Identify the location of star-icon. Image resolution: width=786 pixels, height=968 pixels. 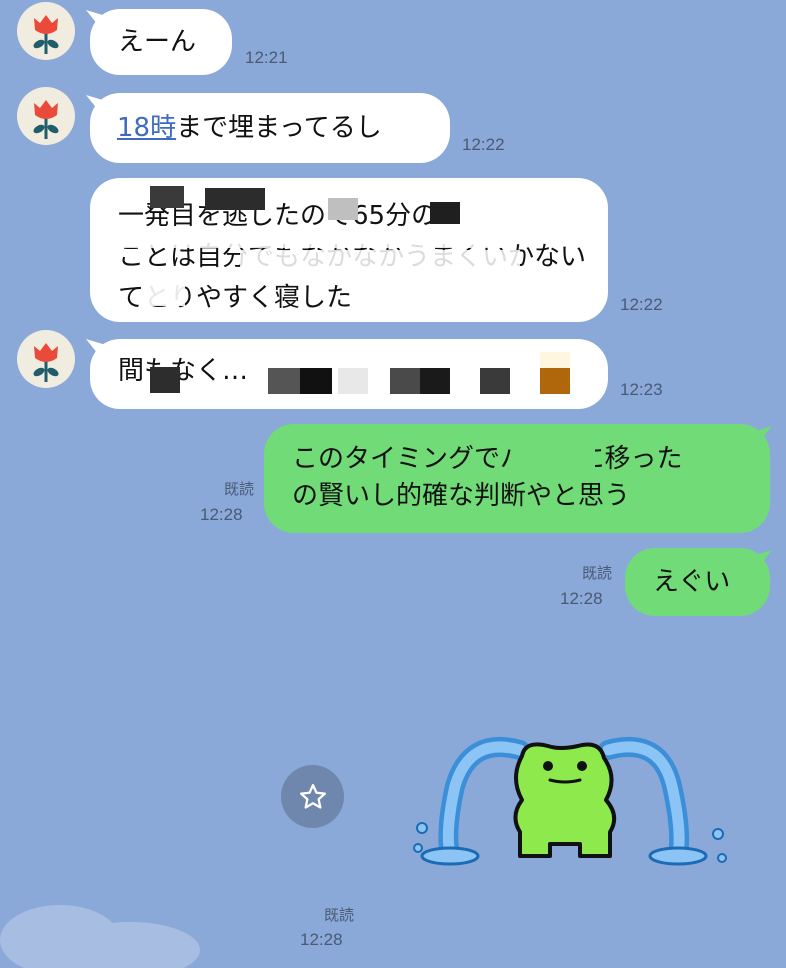
(312, 796).